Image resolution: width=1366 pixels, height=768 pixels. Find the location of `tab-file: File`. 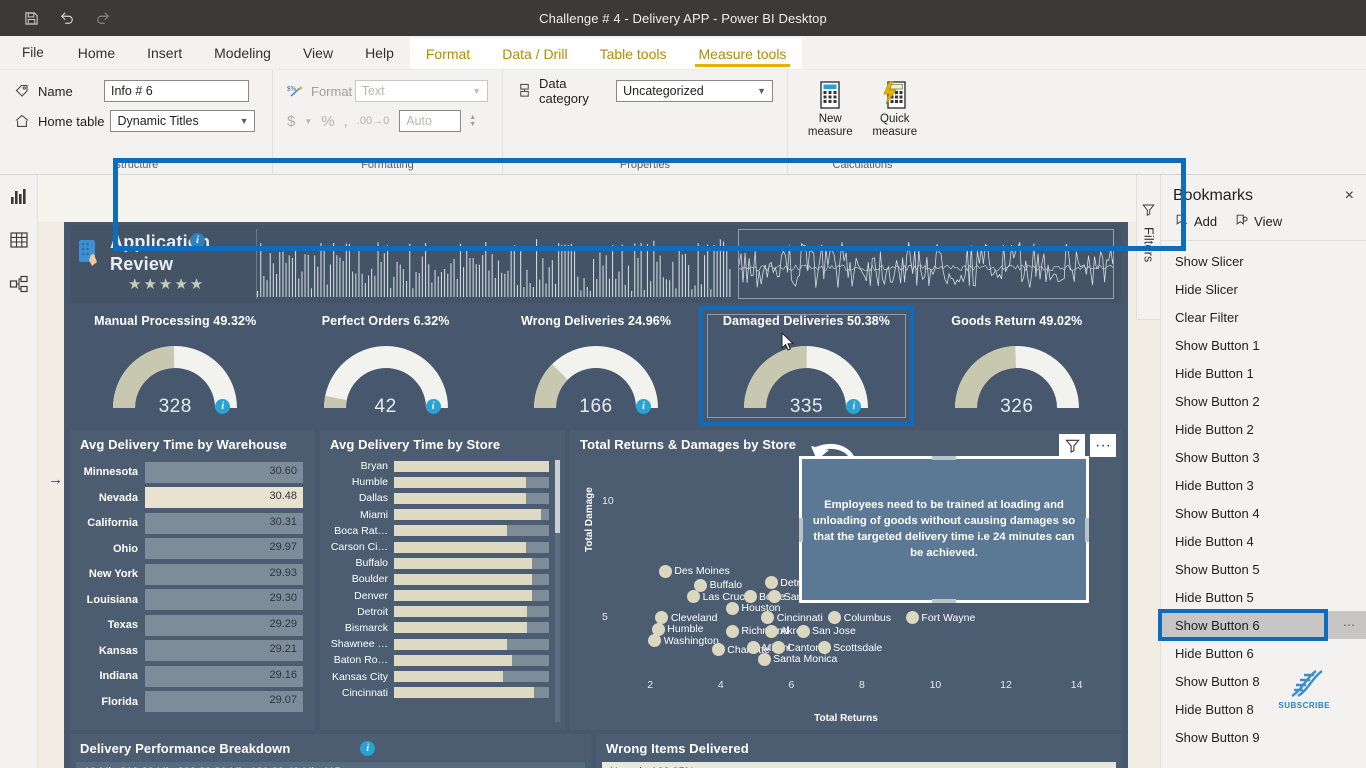

tab-file: File is located at coordinates (31, 52).